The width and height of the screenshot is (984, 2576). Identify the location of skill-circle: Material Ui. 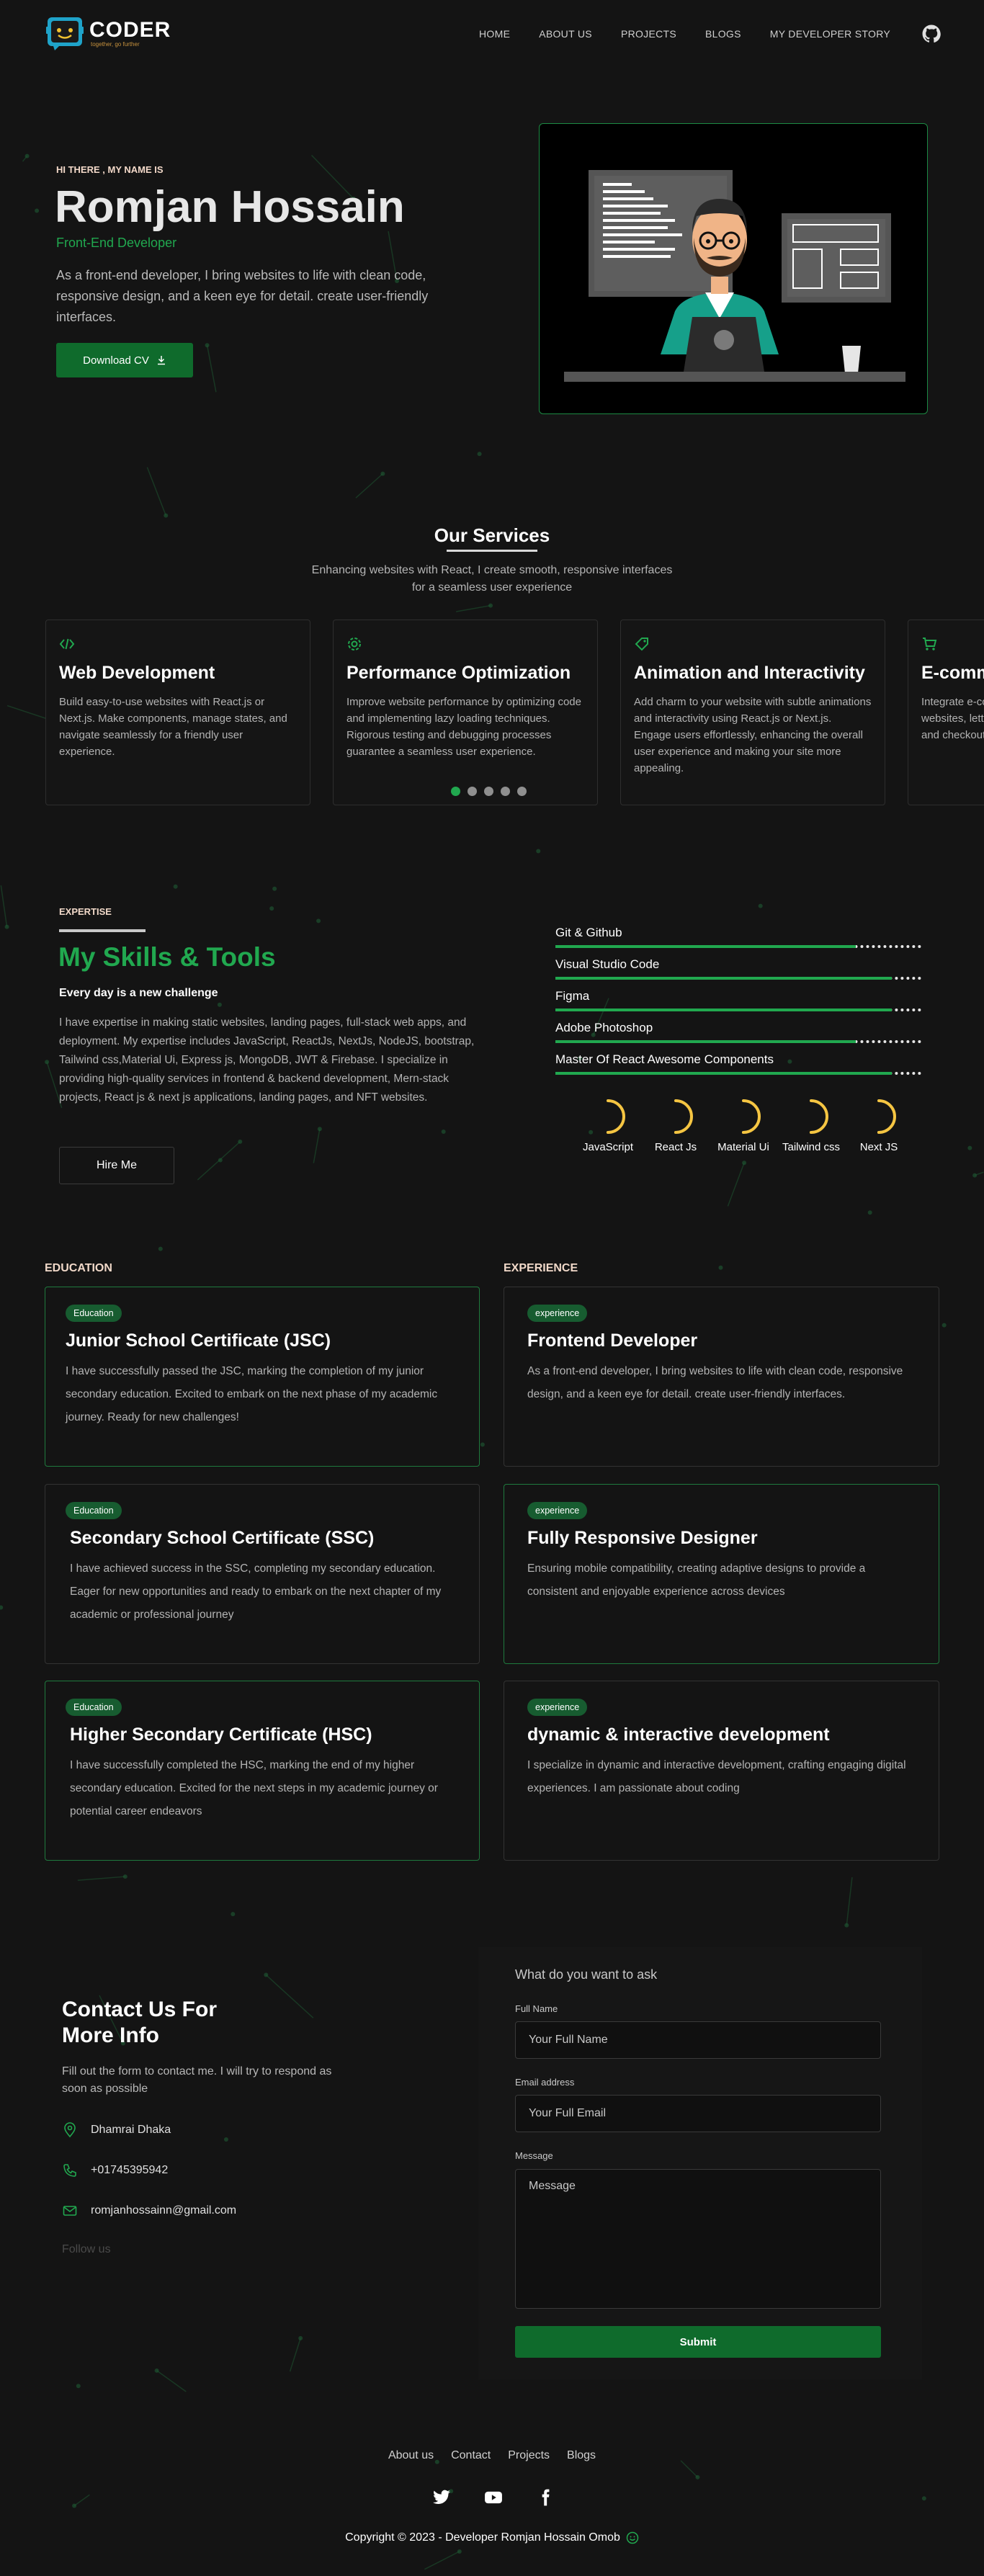
(743, 1124).